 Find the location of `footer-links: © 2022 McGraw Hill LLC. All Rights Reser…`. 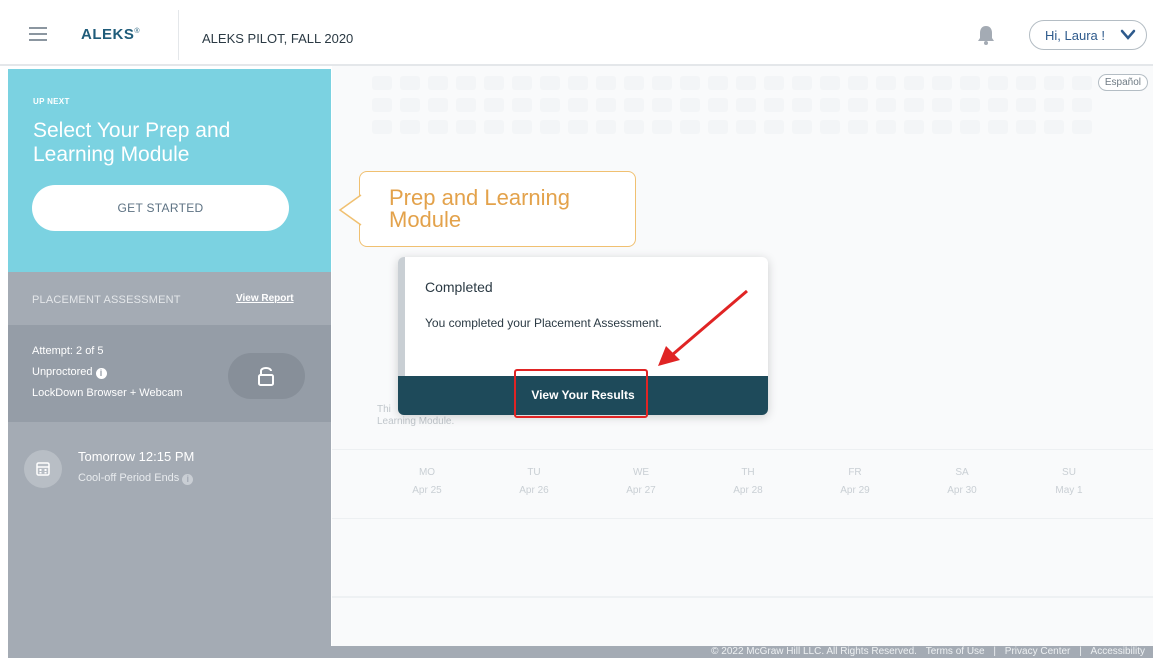

footer-links: © 2022 McGraw Hill LLC. All Rights Reser… is located at coordinates (928, 651).